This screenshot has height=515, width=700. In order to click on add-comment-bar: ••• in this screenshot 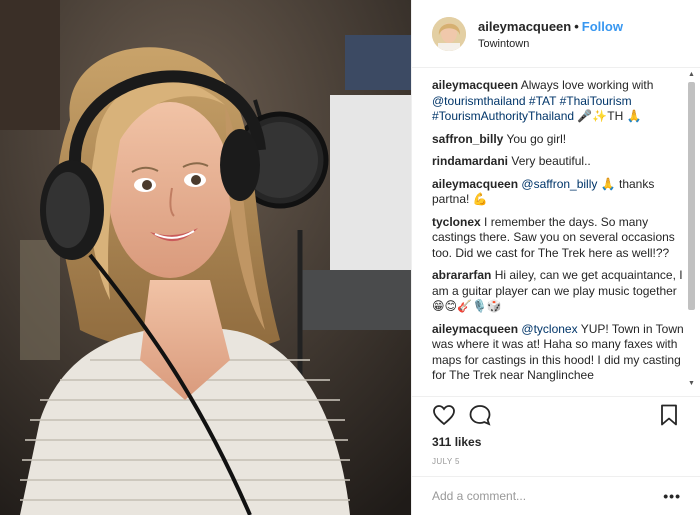, I will do `click(556, 495)`.